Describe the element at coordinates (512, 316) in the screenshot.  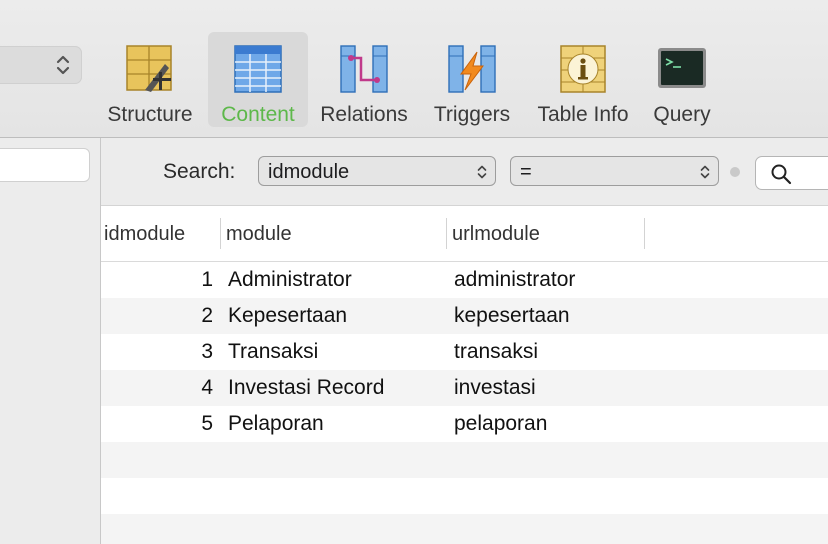
I see `cell-urlmodule: kepesertaan` at that location.